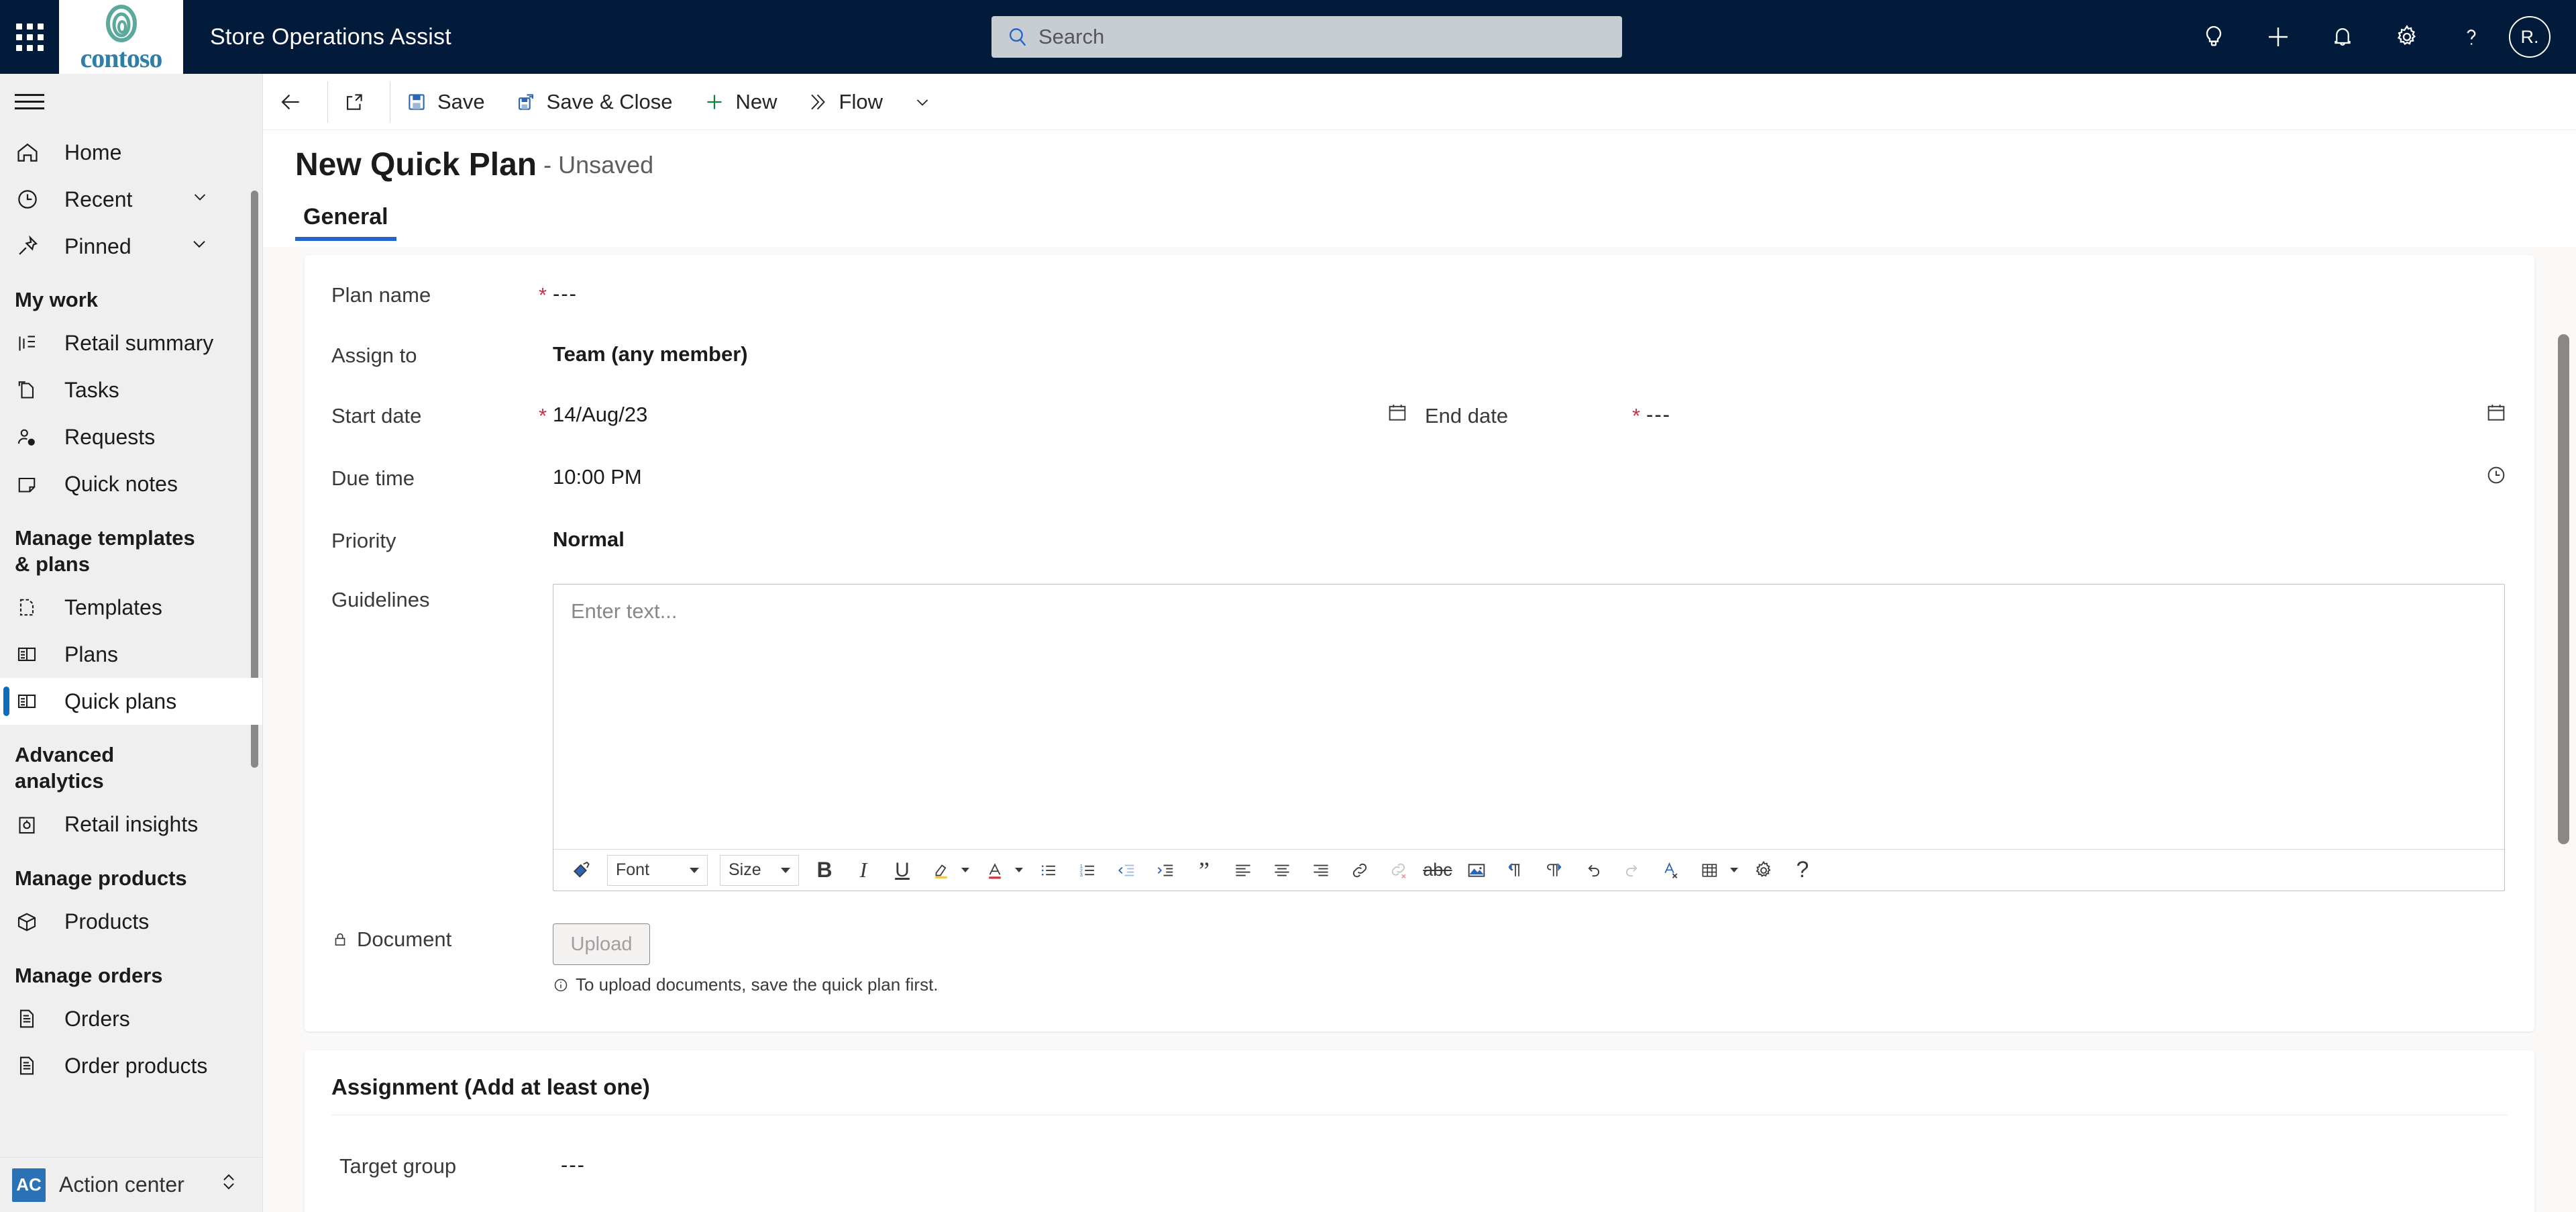  Describe the element at coordinates (131, 343) in the screenshot. I see `sidebar-item-retail-summary: Retail summary` at that location.